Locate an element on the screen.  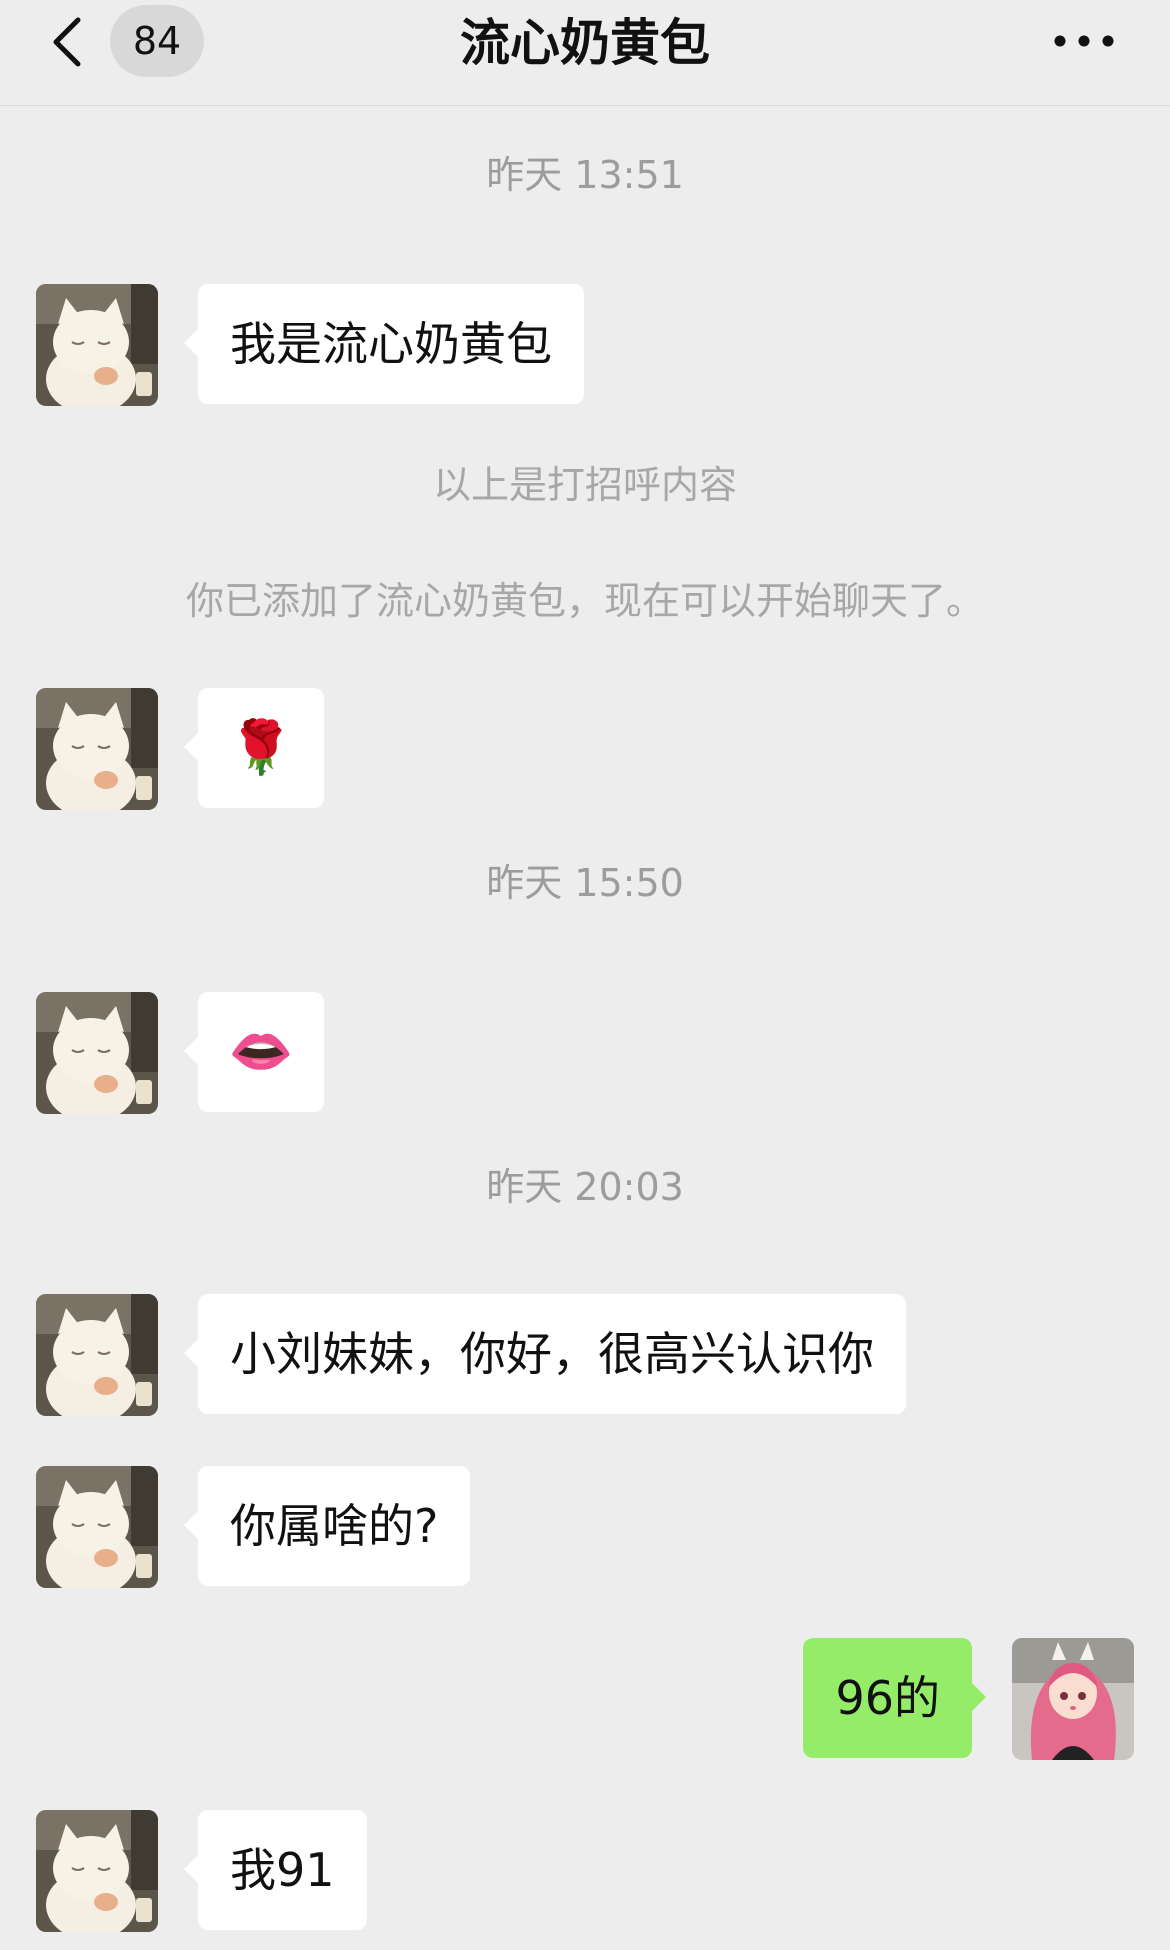
timestamp: 昨天 20:03 is located at coordinates (585, 1187).